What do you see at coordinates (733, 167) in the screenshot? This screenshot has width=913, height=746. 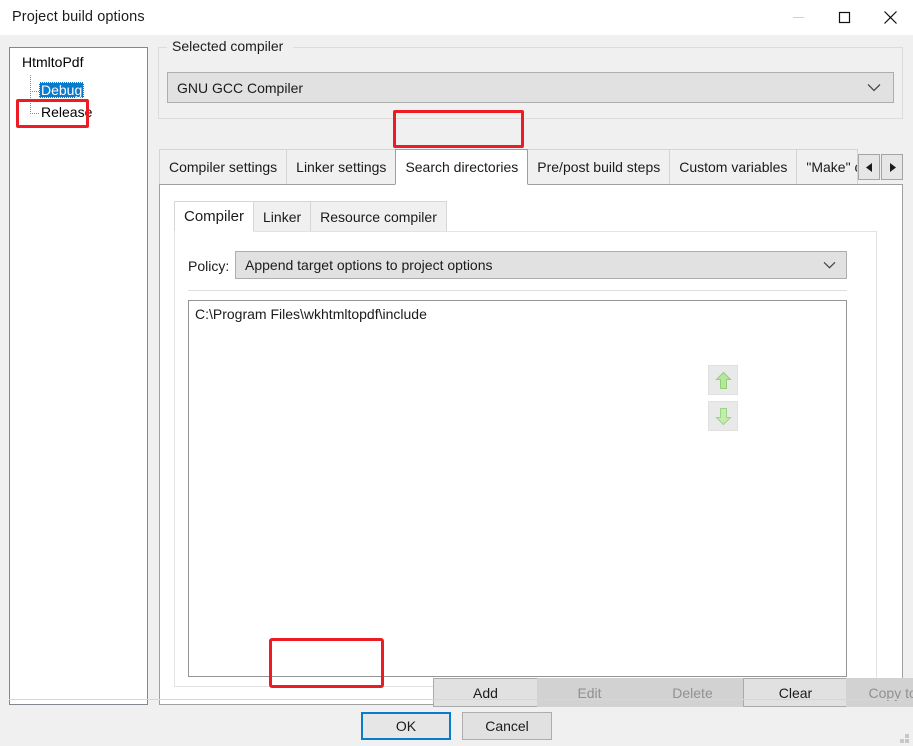 I see `tab-custom-variables: Custom variables` at bounding box center [733, 167].